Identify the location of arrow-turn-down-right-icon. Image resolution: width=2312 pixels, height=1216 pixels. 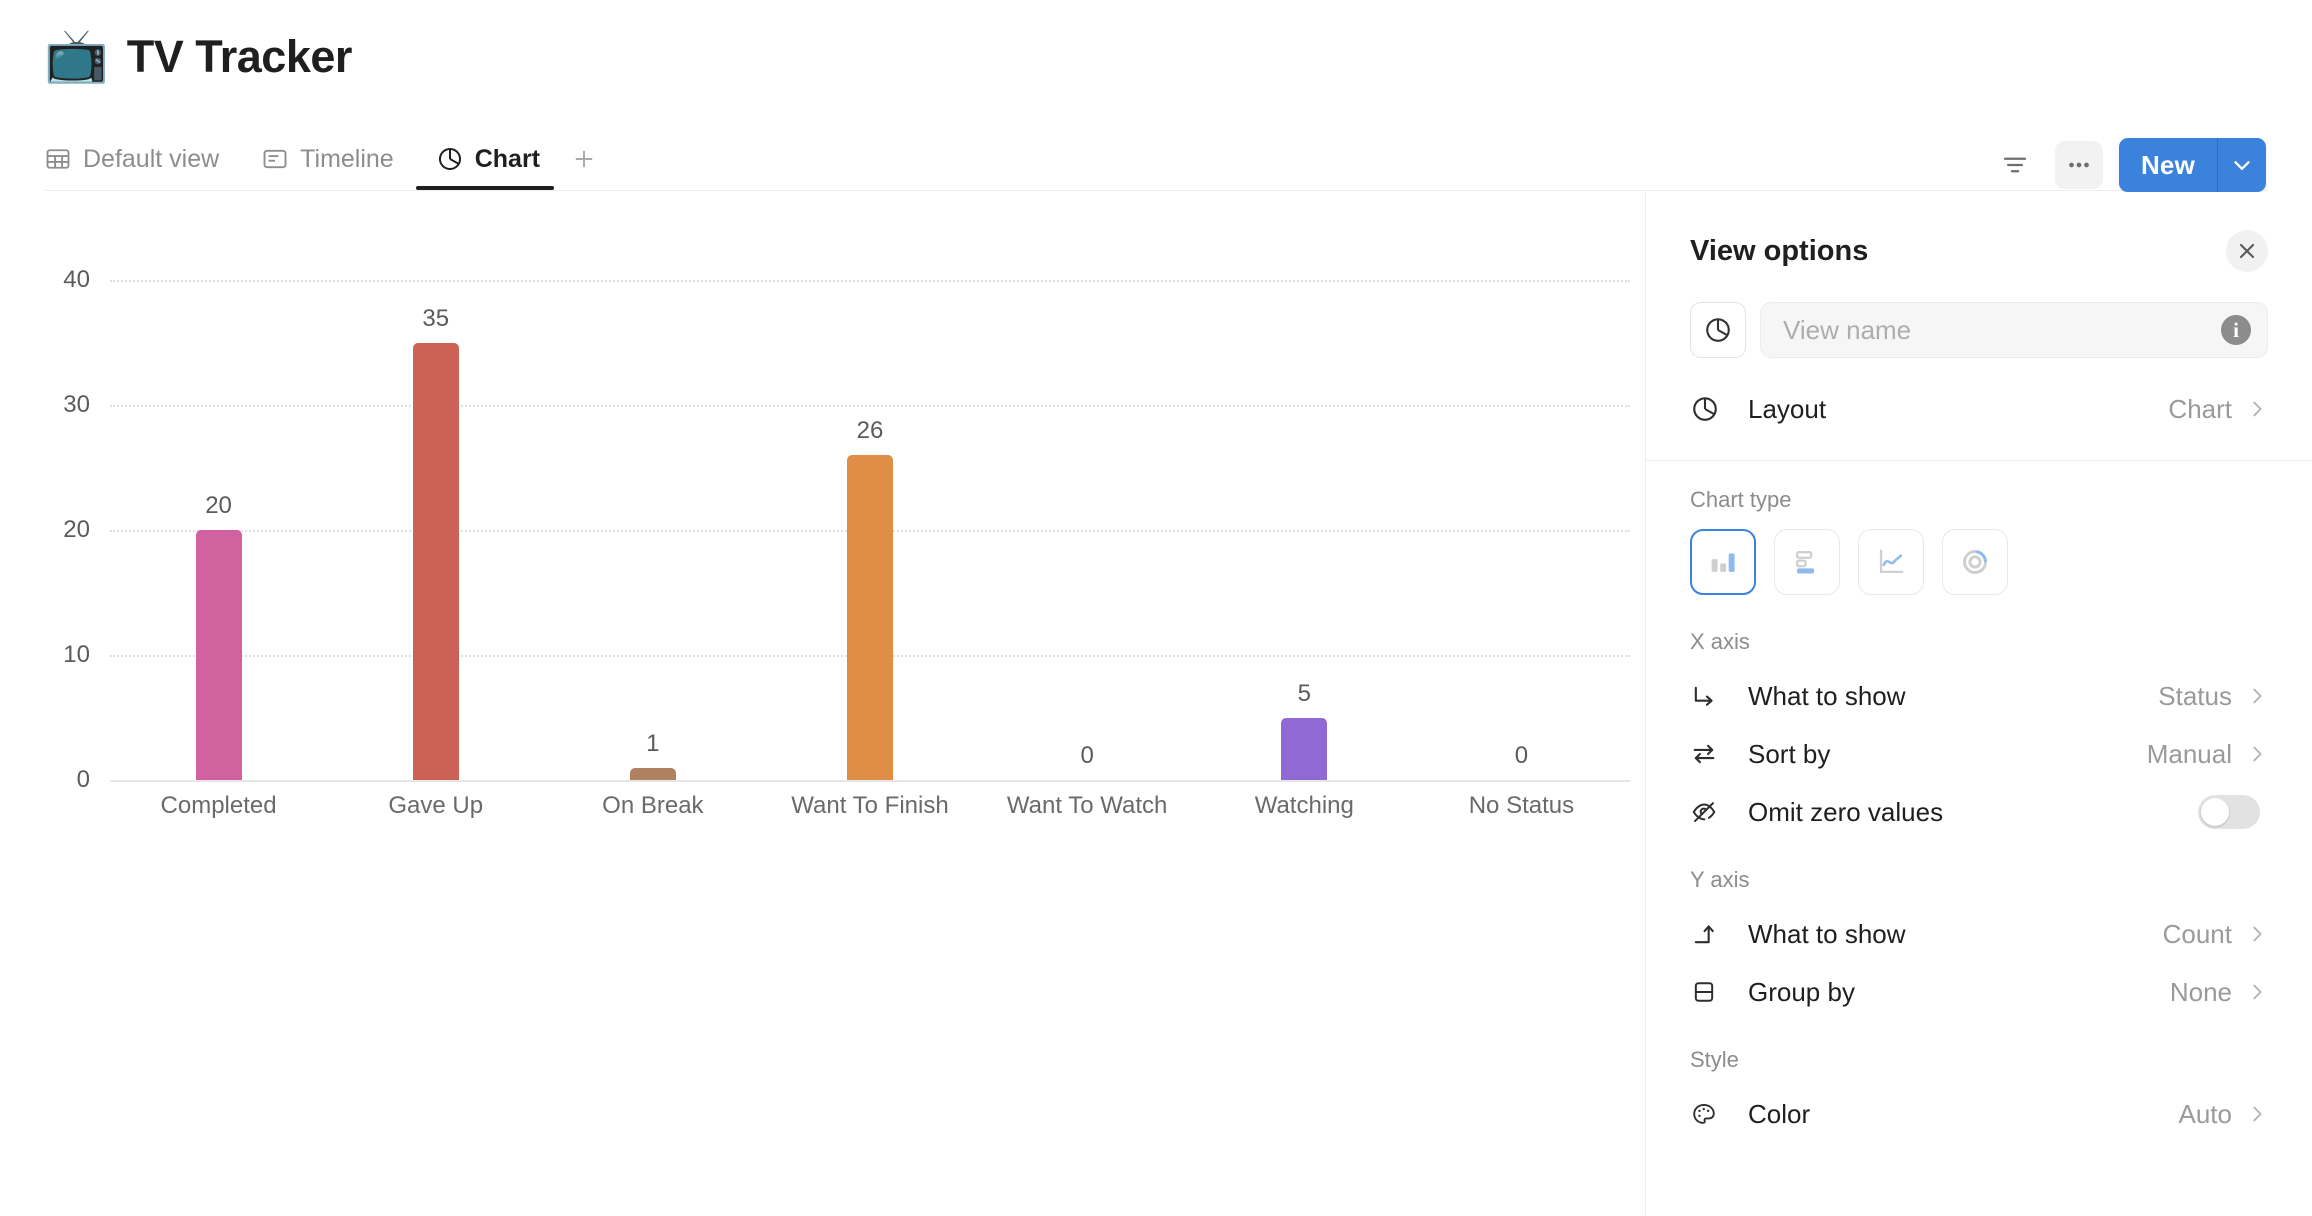
(1710, 696).